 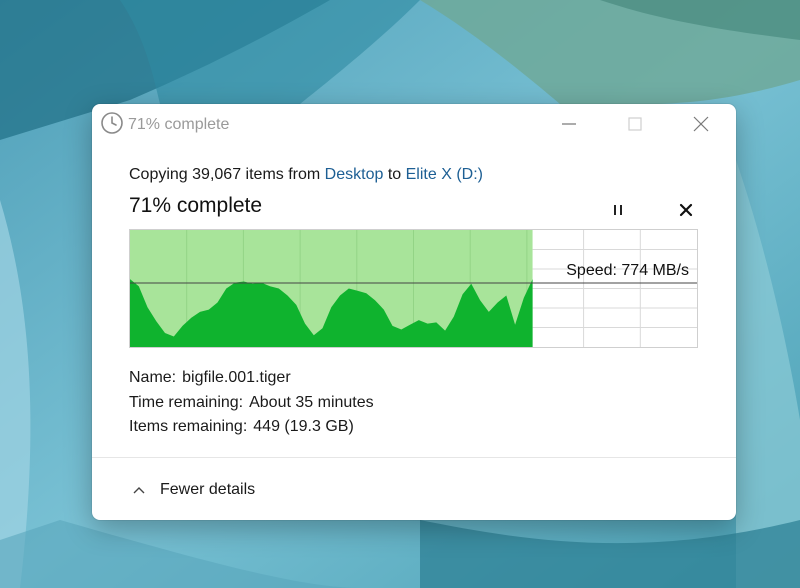 What do you see at coordinates (188, 426) in the screenshot?
I see `items-remaining-label: Items remaining:` at bounding box center [188, 426].